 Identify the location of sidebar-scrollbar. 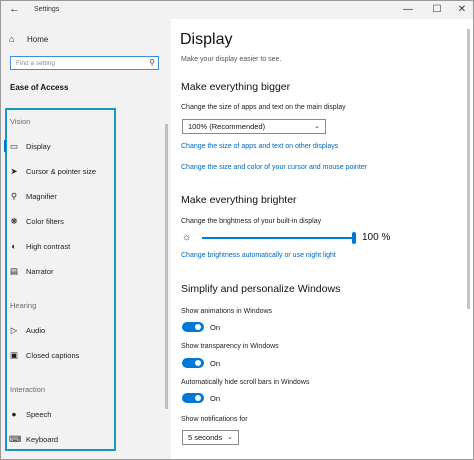
(166, 266).